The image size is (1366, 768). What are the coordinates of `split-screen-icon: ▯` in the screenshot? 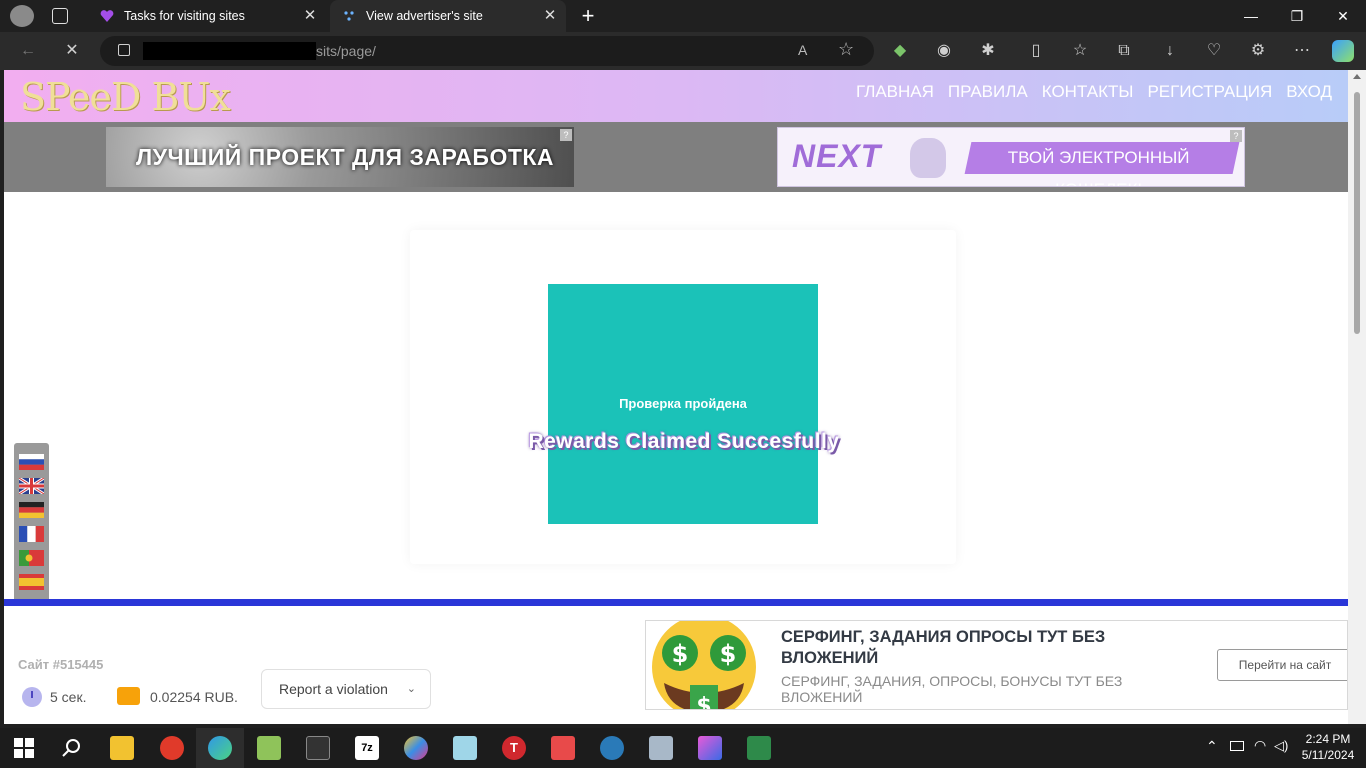 It's located at (1036, 51).